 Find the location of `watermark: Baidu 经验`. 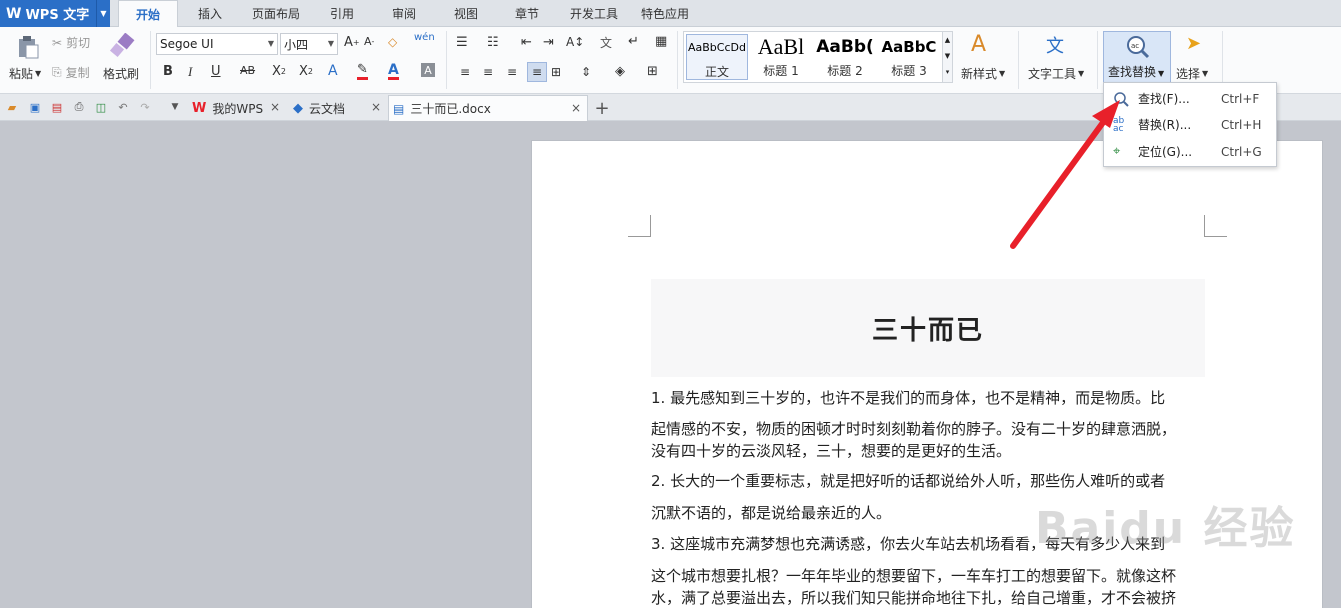

watermark: Baidu 经验 is located at coordinates (1165, 528).